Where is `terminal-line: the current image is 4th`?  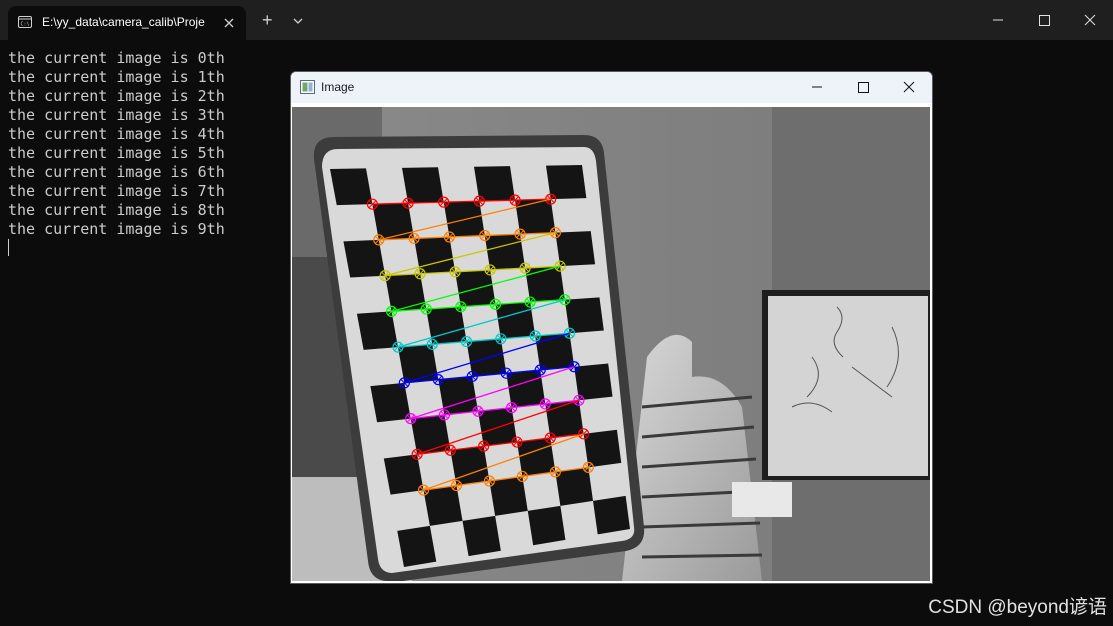 terminal-line: the current image is 4th is located at coordinates (116, 134).